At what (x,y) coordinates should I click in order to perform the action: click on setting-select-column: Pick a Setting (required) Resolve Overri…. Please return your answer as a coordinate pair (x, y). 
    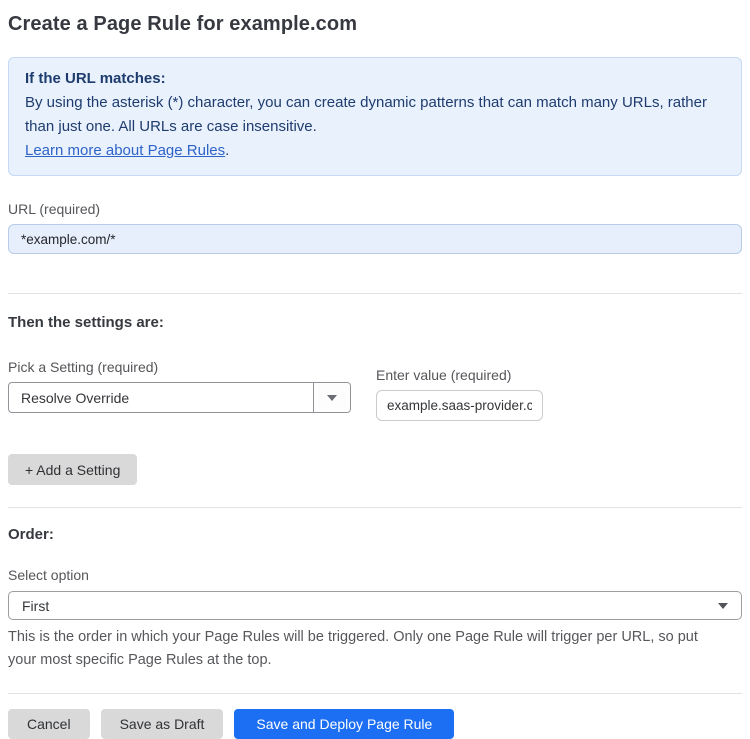
    Looking at the image, I should click on (179, 386).